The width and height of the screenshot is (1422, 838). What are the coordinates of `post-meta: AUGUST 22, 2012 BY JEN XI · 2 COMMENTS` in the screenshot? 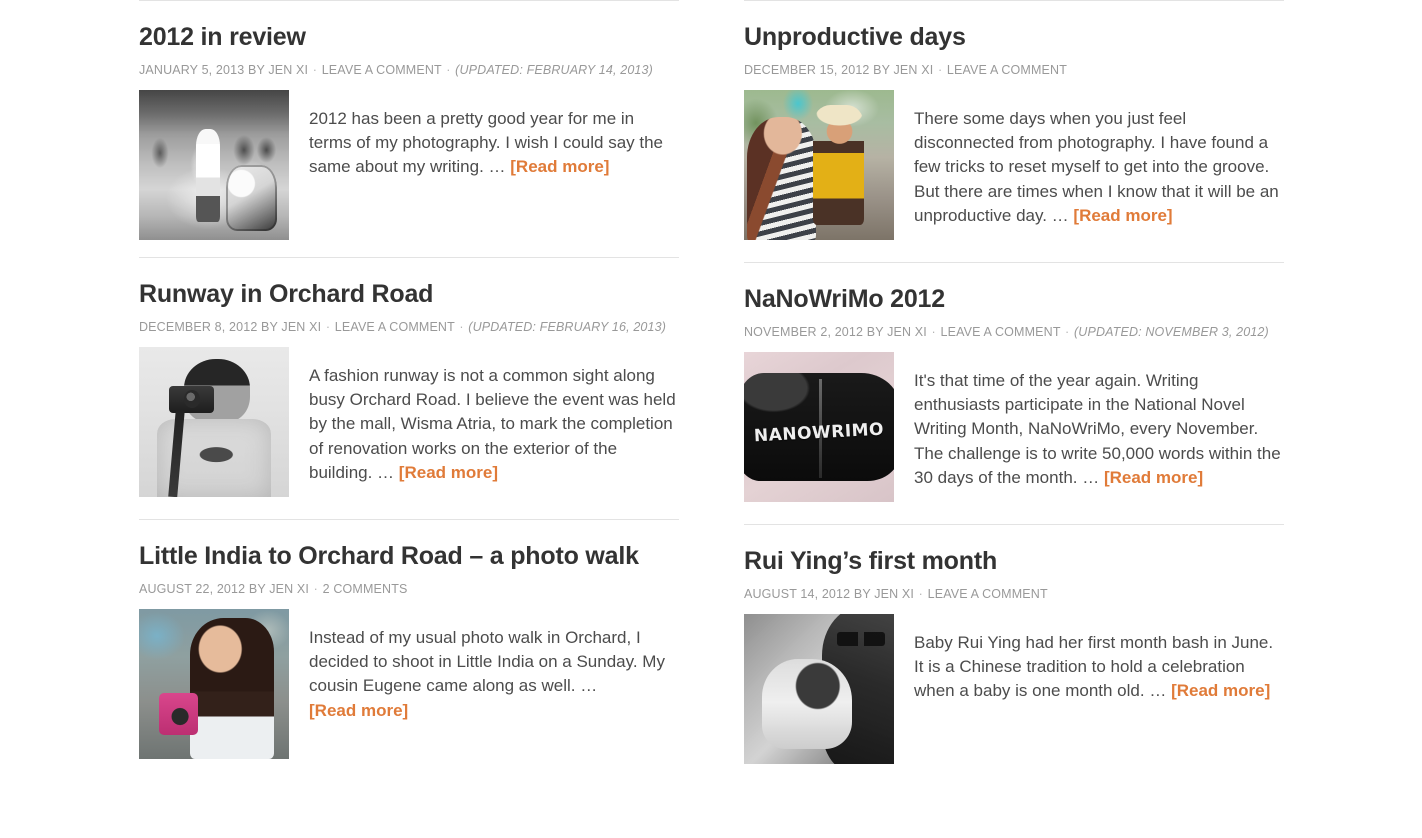 It's located at (409, 589).